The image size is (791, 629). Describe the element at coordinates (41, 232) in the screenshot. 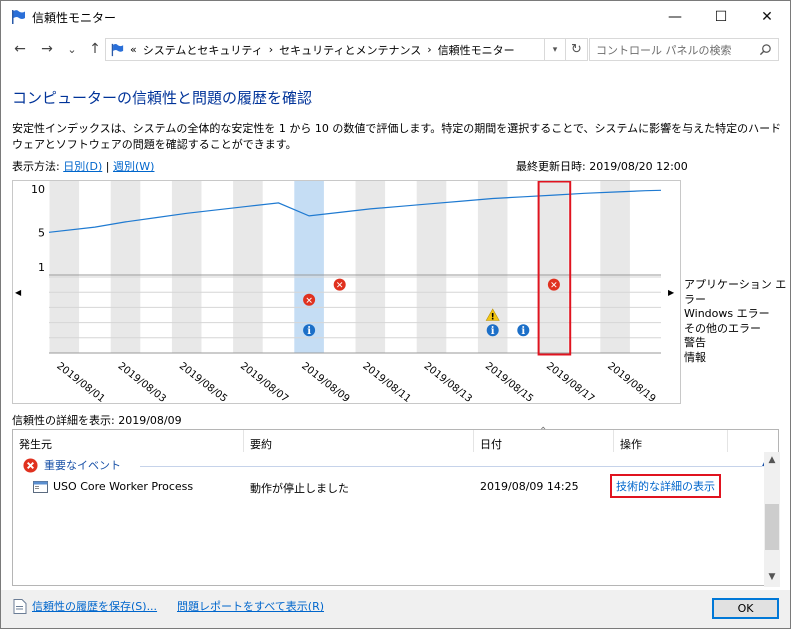

I see `y-tick-label: 5` at that location.